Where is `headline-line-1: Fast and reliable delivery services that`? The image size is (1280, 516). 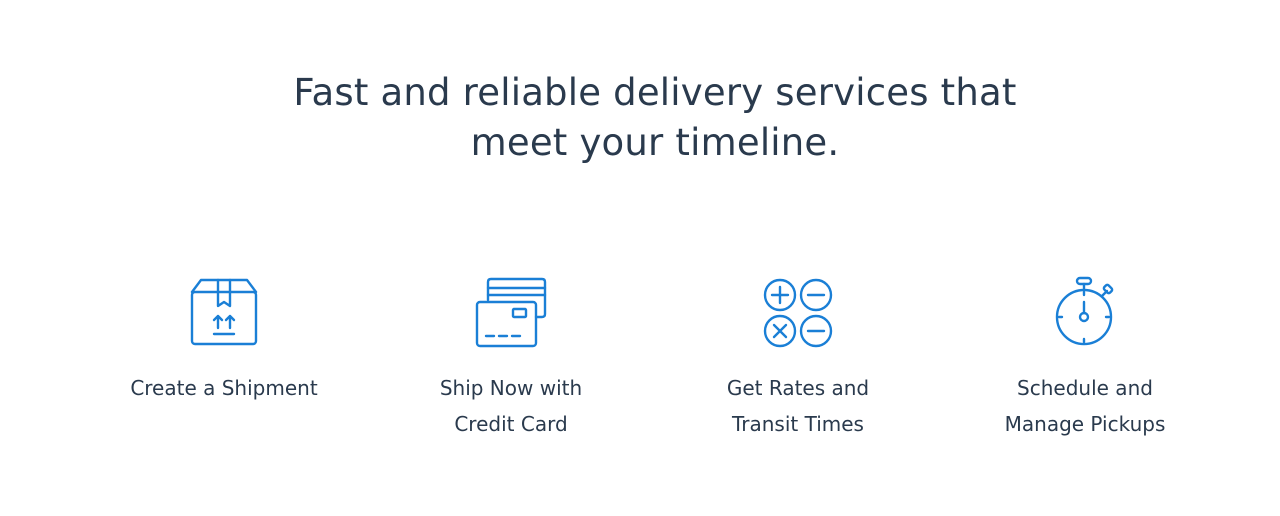
headline-line-1: Fast and reliable delivery services that is located at coordinates (655, 92).